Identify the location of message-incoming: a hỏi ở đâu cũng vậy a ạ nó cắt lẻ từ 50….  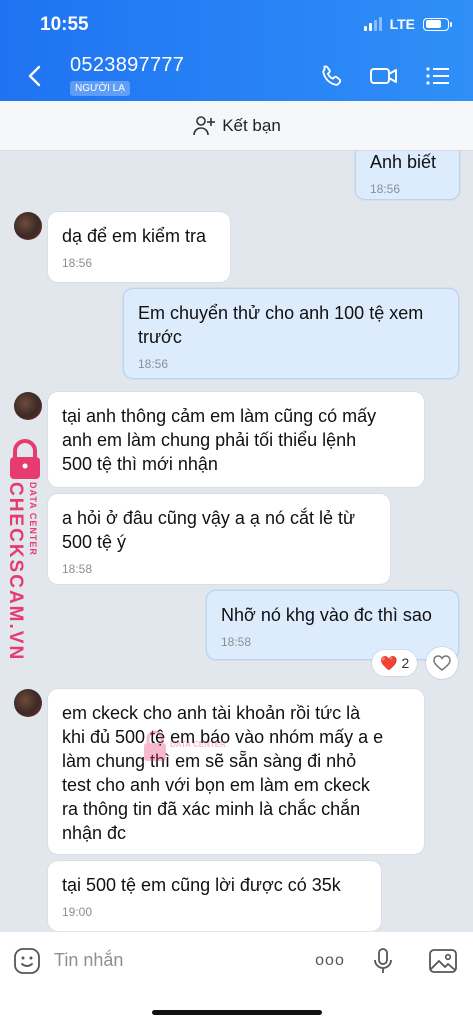
(219, 539).